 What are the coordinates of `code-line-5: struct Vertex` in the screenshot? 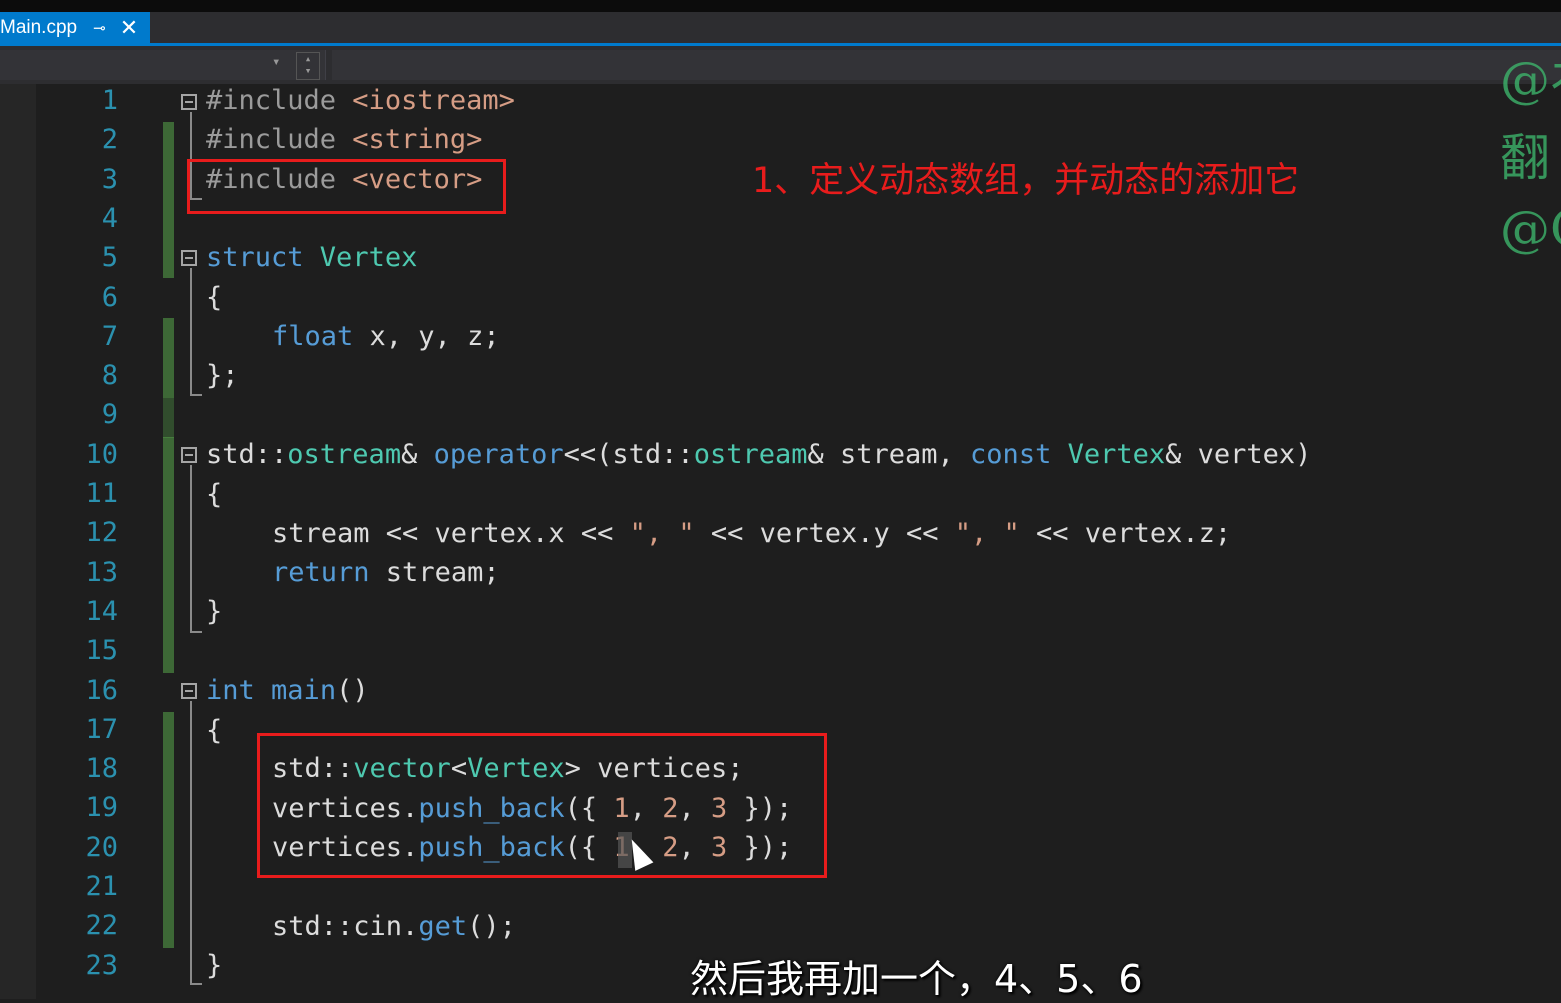 It's located at (311, 258).